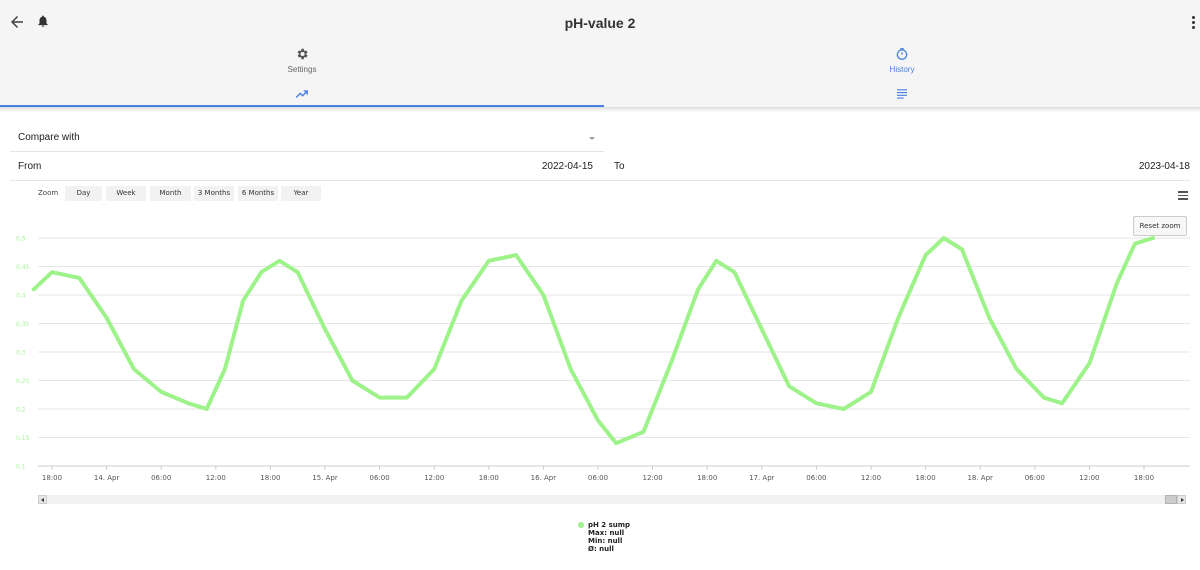  Describe the element at coordinates (83, 193) in the screenshot. I see `zoom-day-button: Day` at that location.